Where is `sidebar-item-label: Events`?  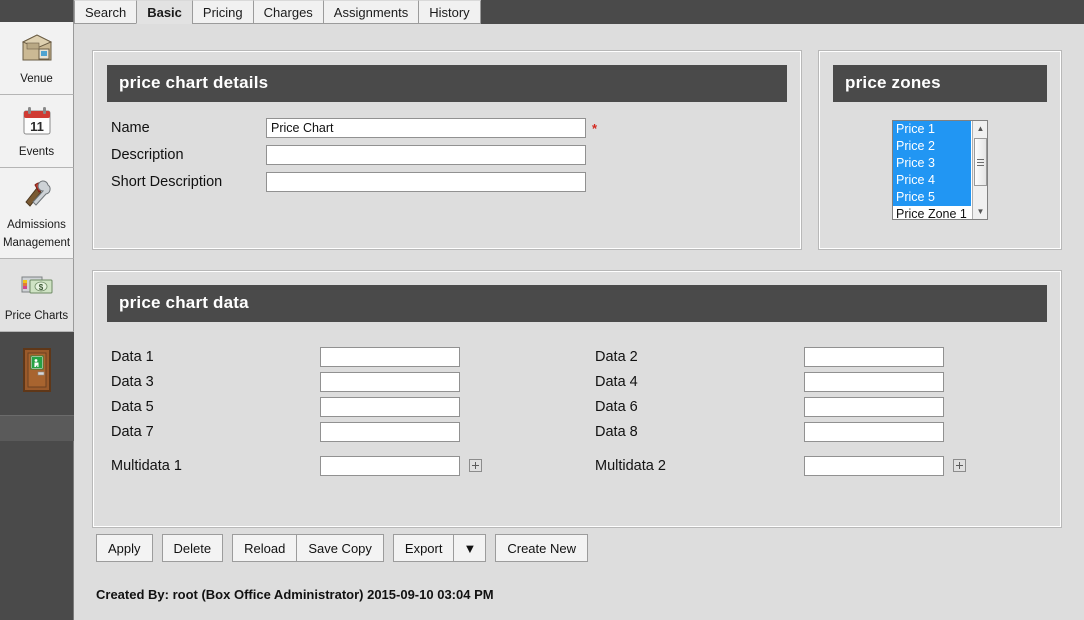
sidebar-item-label: Events is located at coordinates (36, 152).